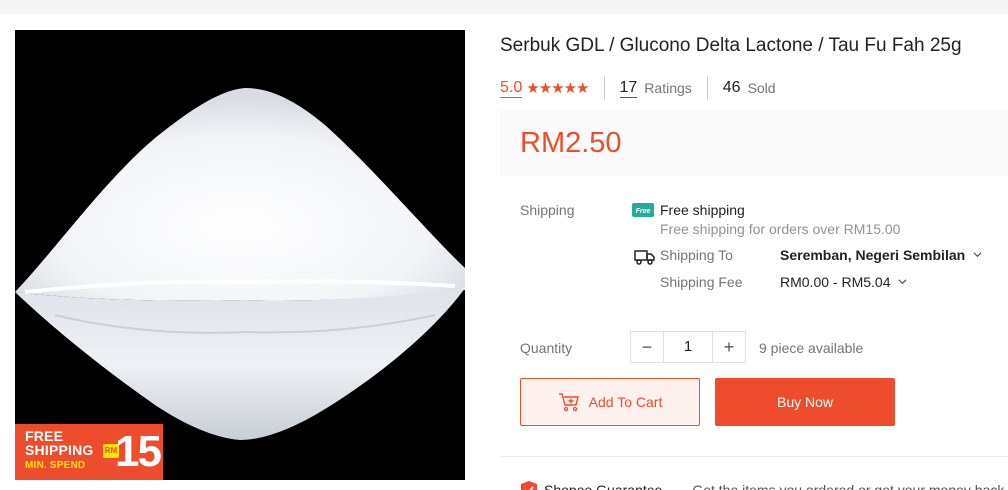 The height and width of the screenshot is (490, 1008). Describe the element at coordinates (546, 348) in the screenshot. I see `quantity-label: Quantity` at that location.